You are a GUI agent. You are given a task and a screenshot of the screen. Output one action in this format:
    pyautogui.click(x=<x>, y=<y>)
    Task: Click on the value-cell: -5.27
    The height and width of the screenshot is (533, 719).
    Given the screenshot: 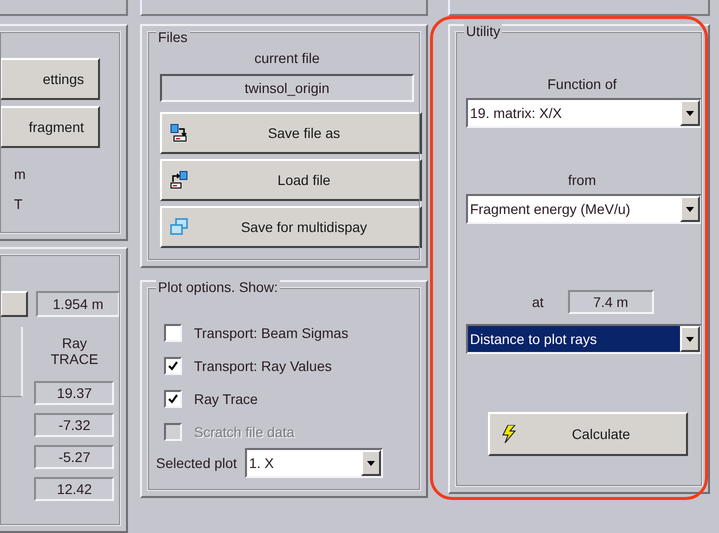 What is the action you would take?
    pyautogui.click(x=74, y=456)
    